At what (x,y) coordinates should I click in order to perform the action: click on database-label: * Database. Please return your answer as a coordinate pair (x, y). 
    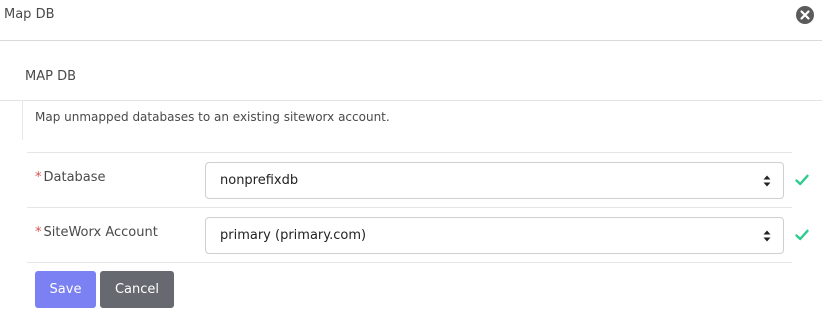
    Looking at the image, I should click on (70, 177).